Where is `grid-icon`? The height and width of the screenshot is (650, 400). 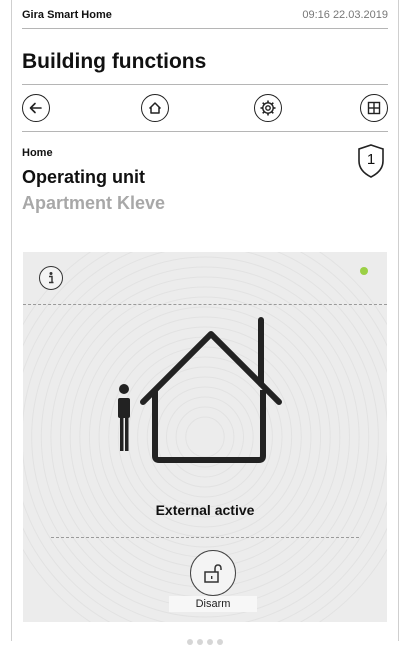 grid-icon is located at coordinates (374, 108).